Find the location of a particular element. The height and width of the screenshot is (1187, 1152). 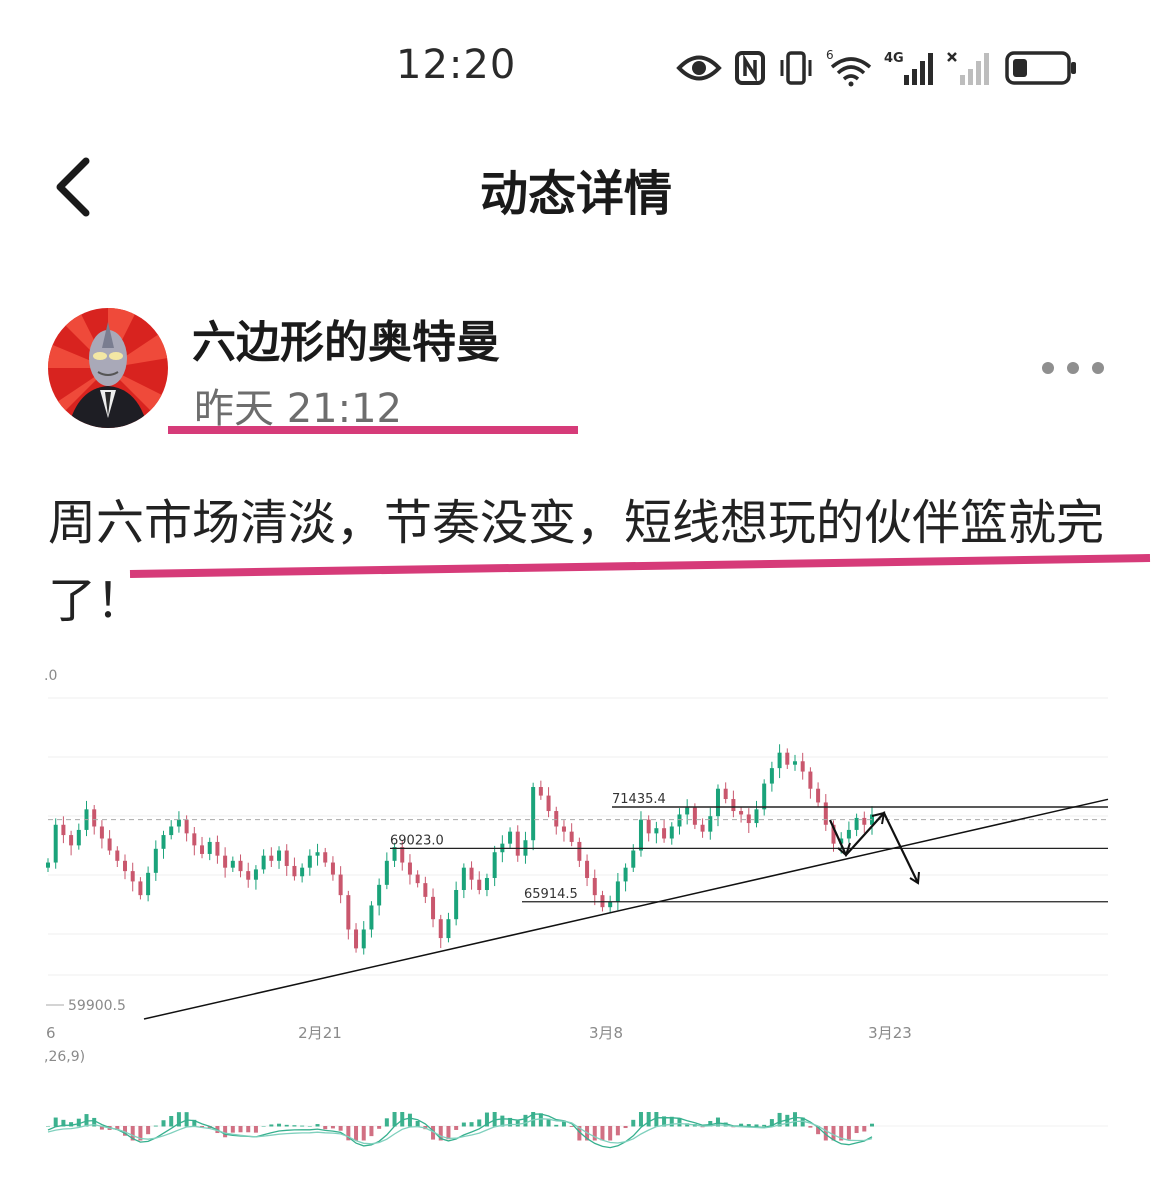

indicator-label: ,26,9) is located at coordinates (64, 1057).